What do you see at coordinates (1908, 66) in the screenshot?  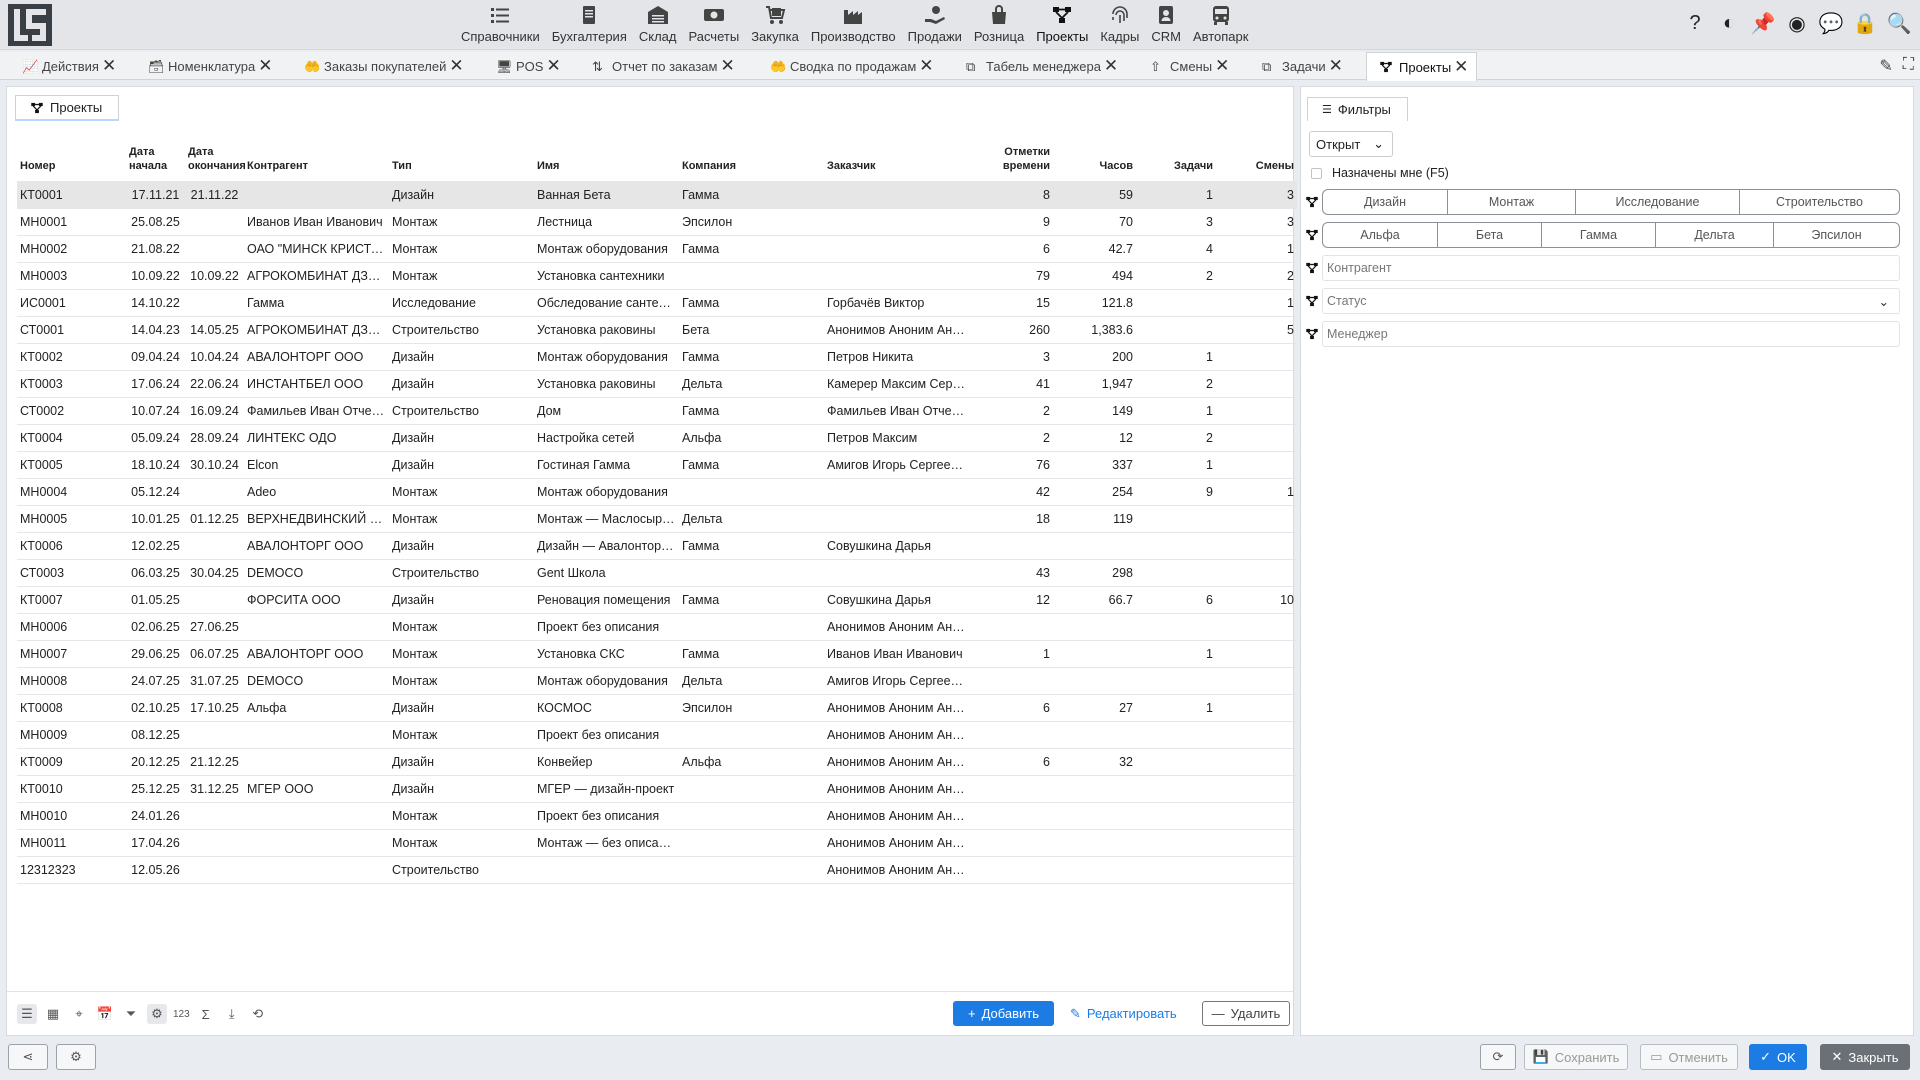 I see `fullscreen-icon: ⛶` at bounding box center [1908, 66].